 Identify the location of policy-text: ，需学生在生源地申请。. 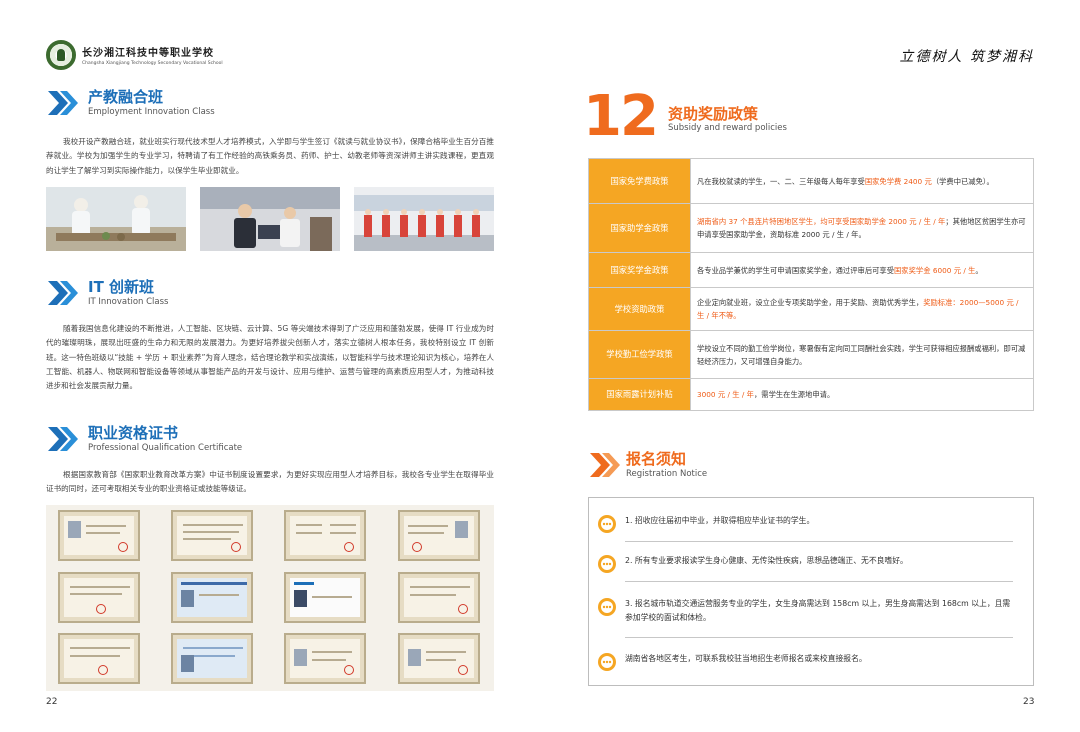
(794, 394).